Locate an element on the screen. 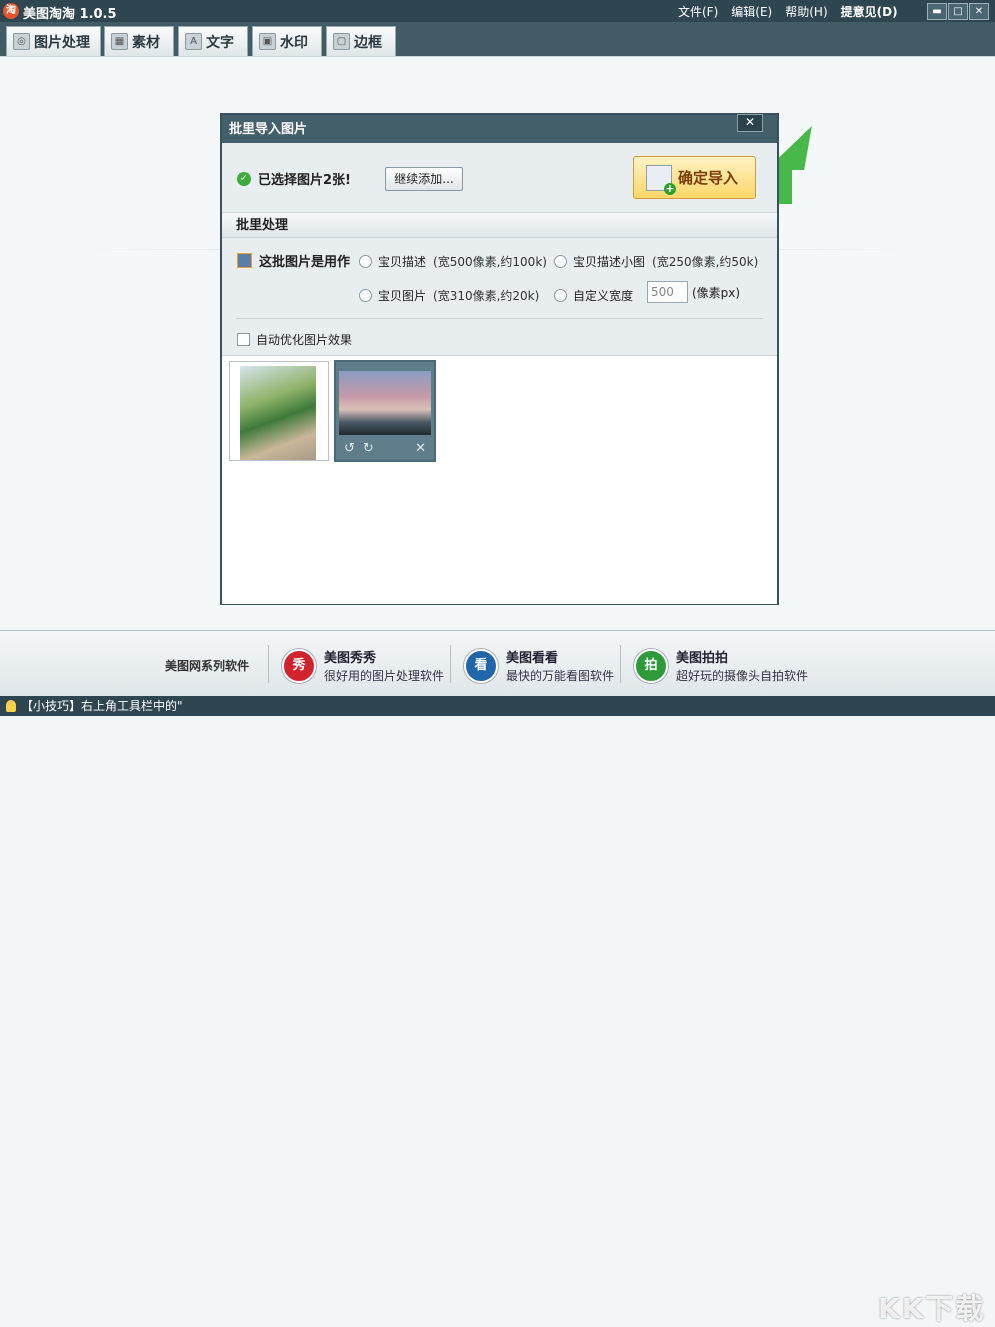 The width and height of the screenshot is (995, 1327). usage-icon is located at coordinates (244, 260).